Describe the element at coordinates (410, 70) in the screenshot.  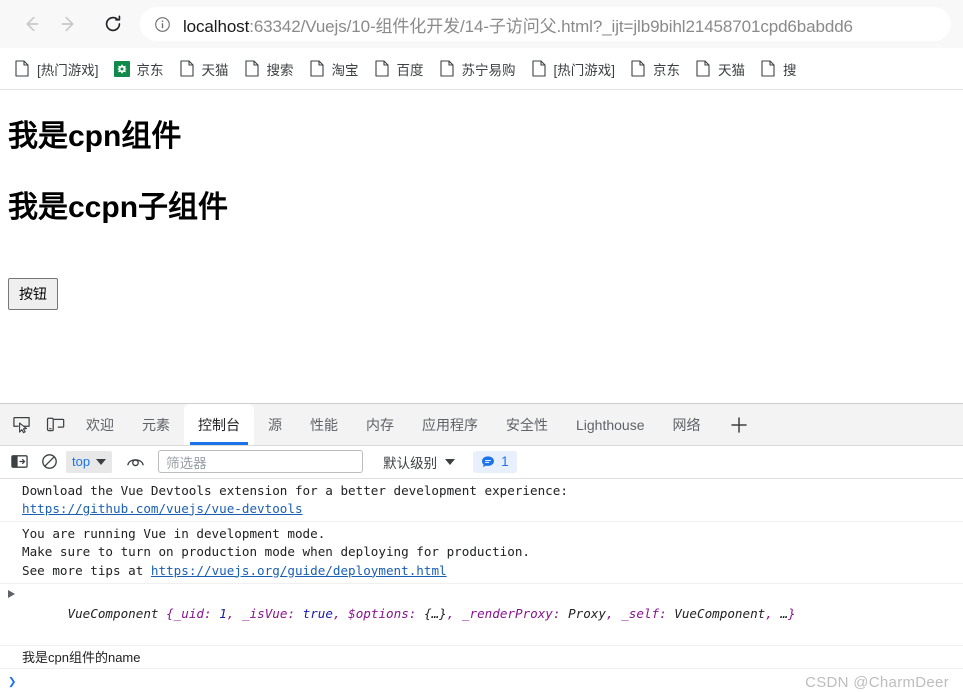
I see `bookmark-label: 百度` at that location.